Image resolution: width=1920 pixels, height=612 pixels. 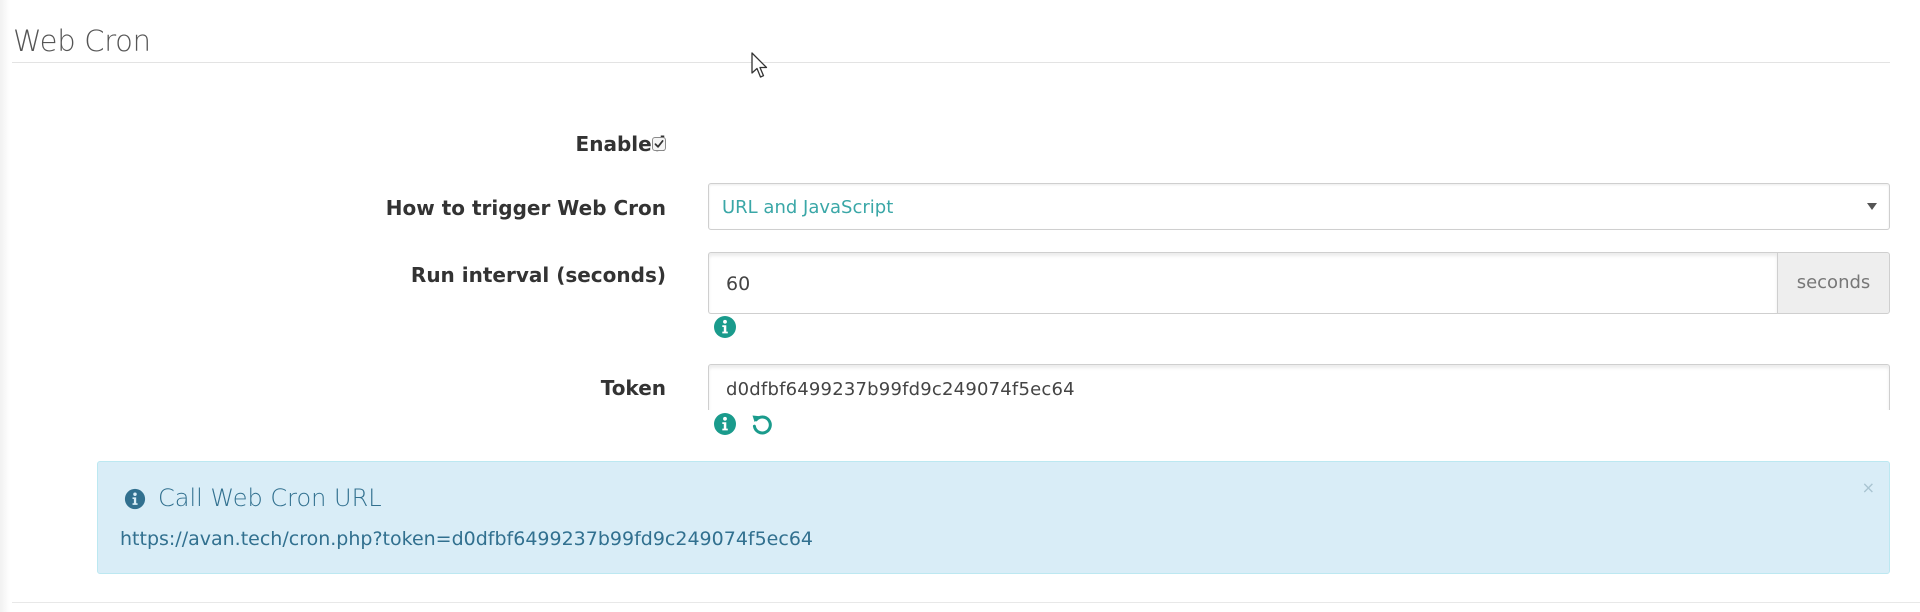 I want to click on trigger-select: URL and JavaScript, so click(x=1299, y=206).